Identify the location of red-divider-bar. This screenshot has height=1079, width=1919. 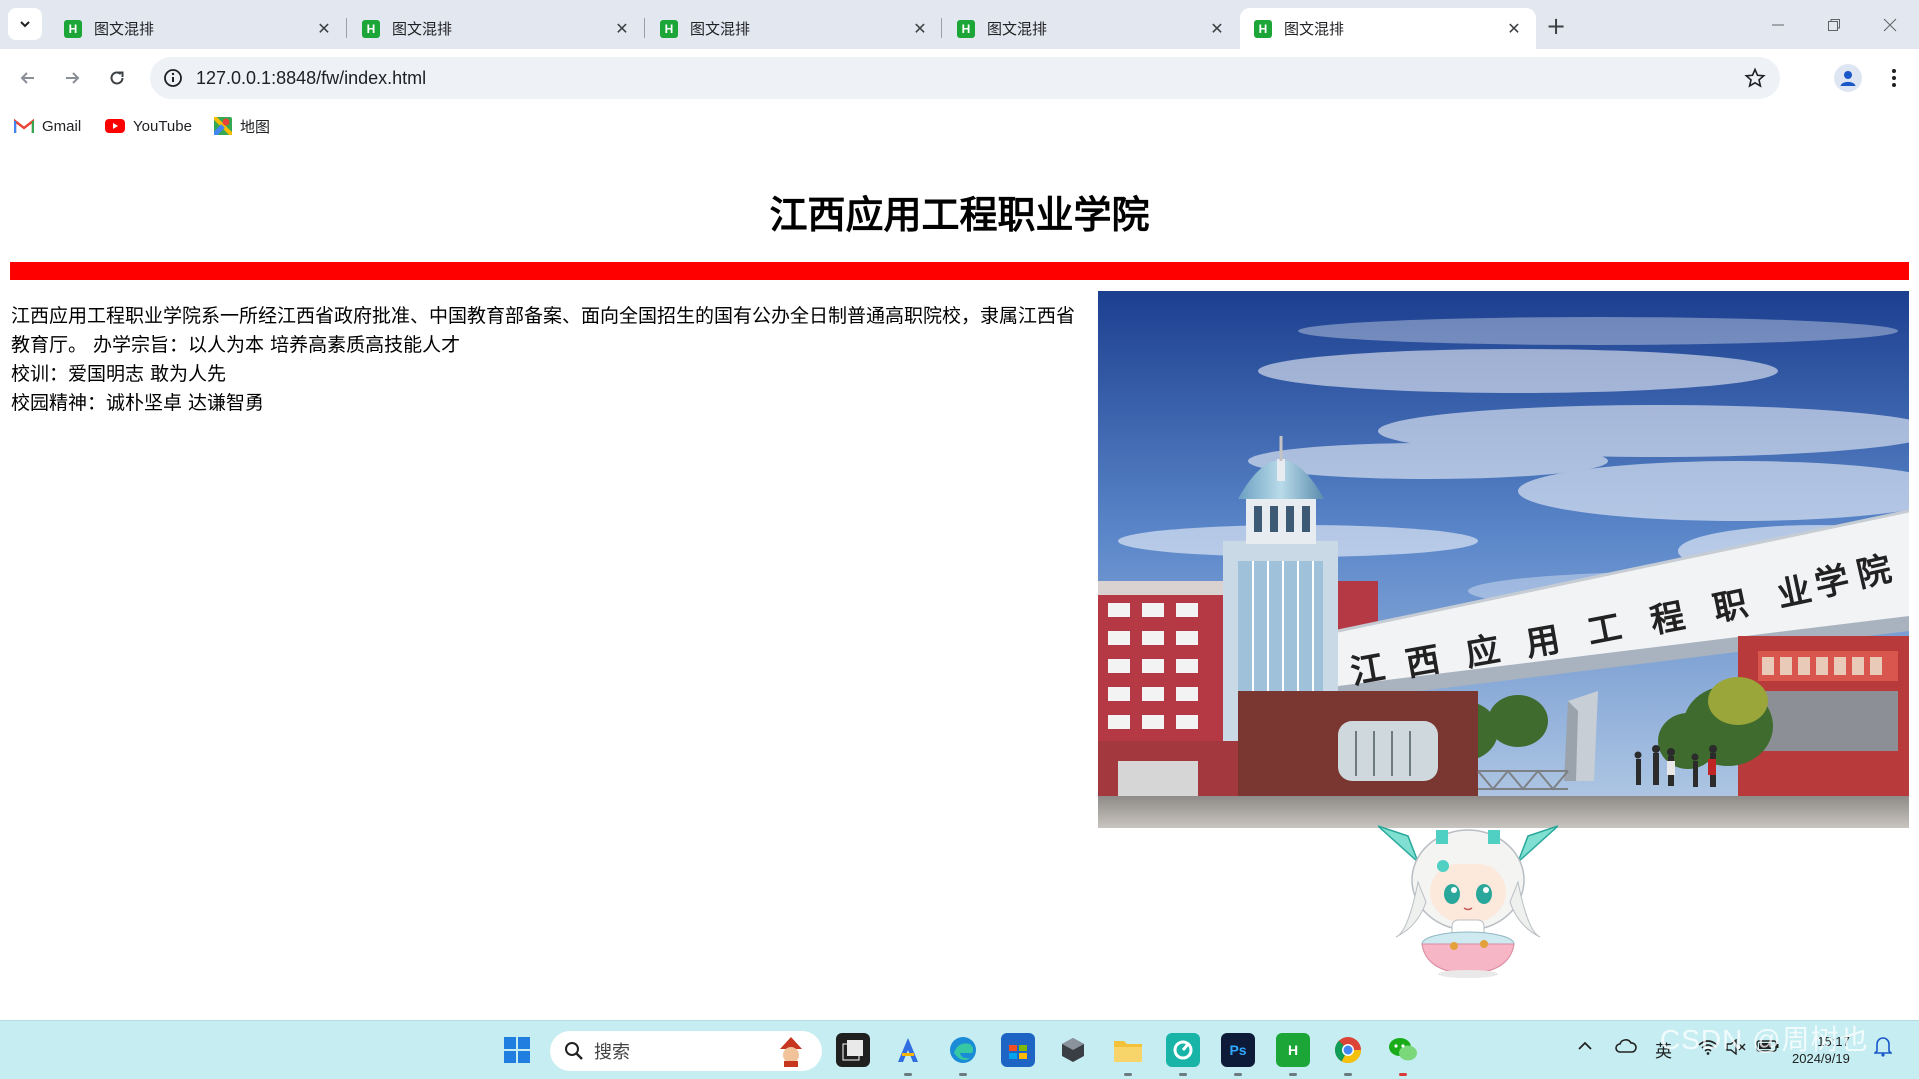
(959, 271).